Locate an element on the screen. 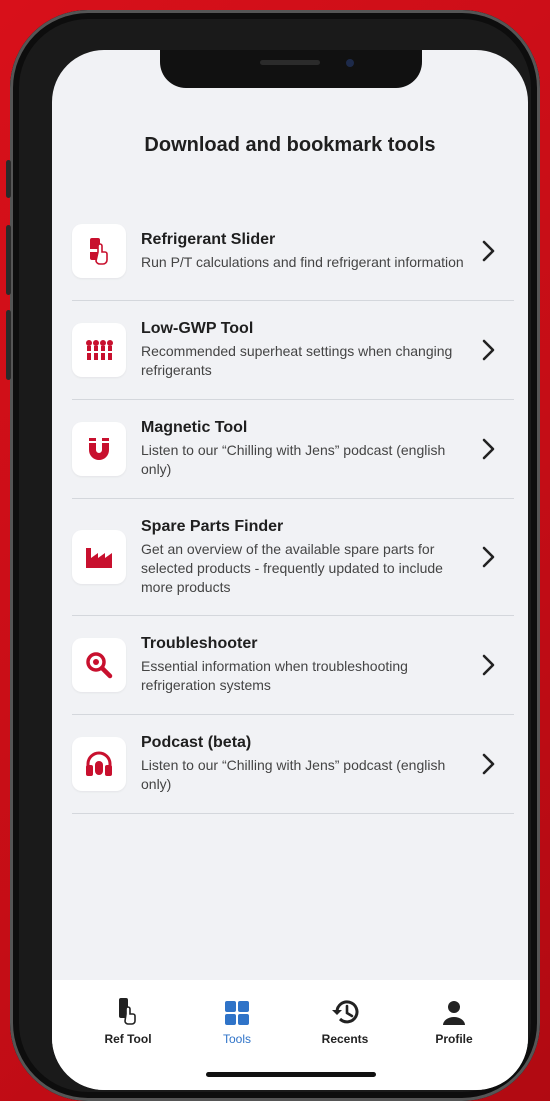  history-icon is located at coordinates (345, 1010).